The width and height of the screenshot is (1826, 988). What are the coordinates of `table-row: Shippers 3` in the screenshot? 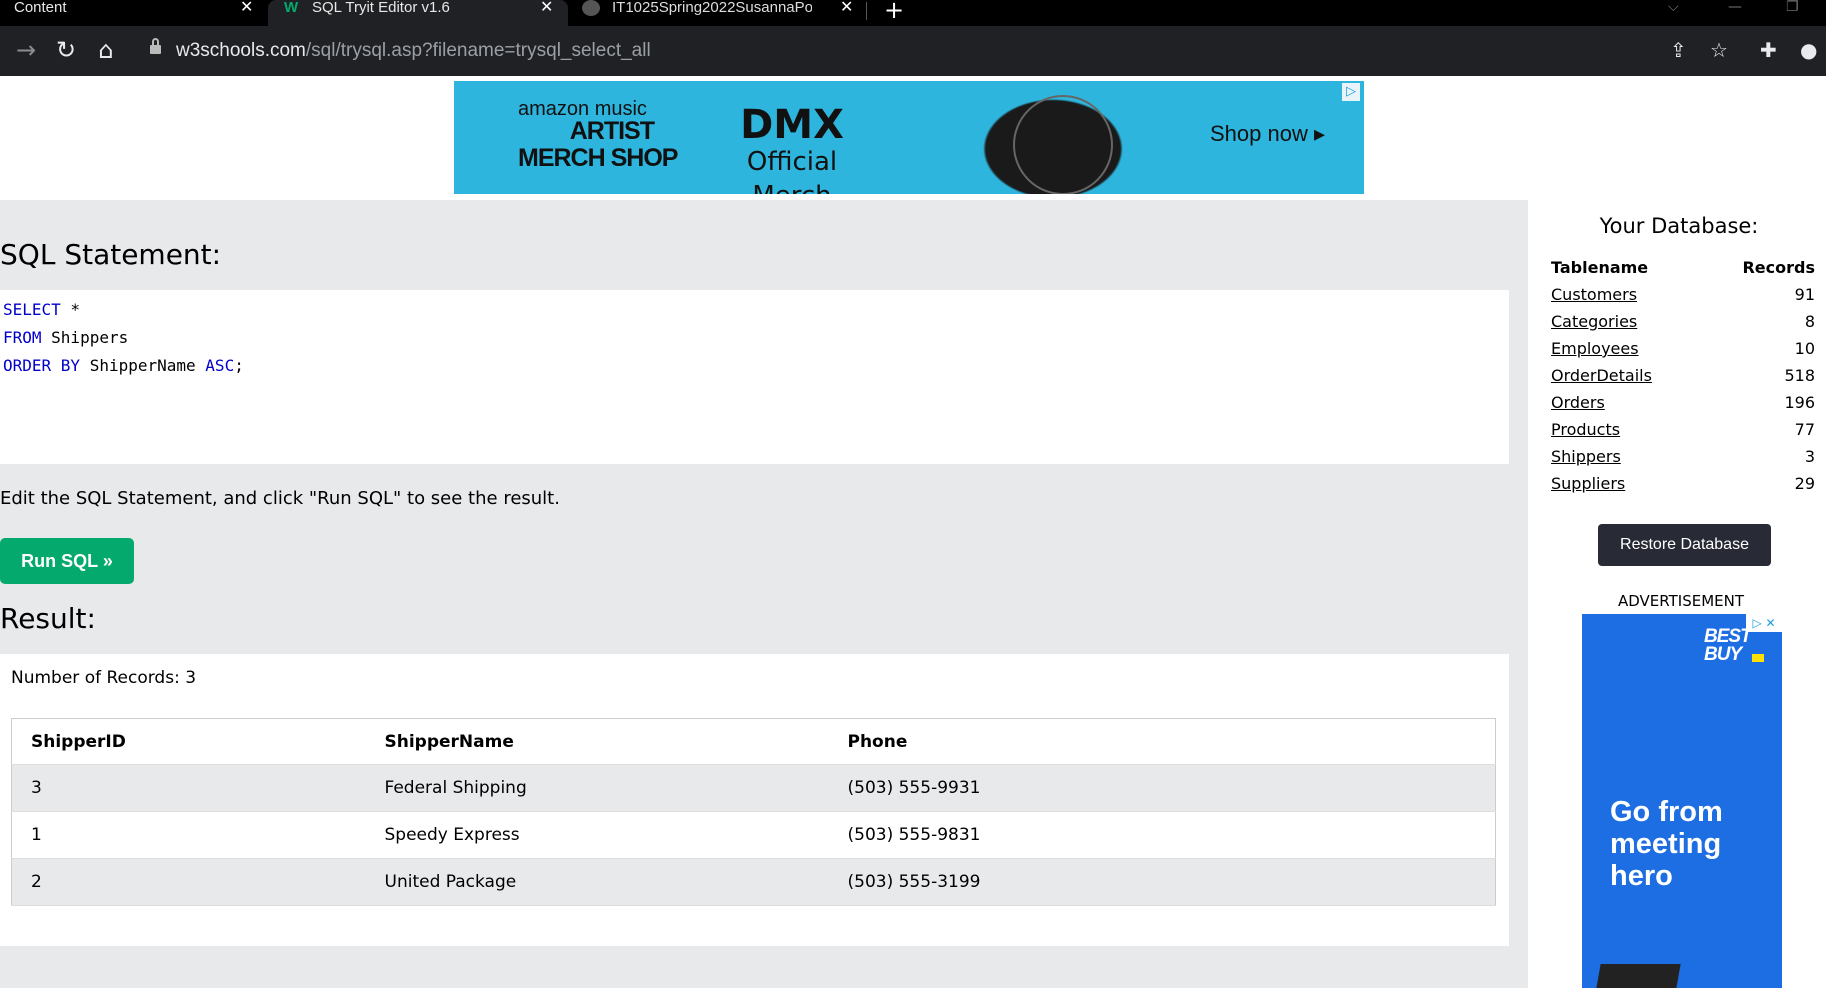 It's located at (1683, 456).